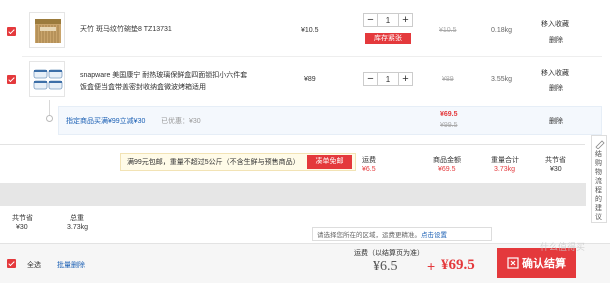  What do you see at coordinates (434, 234) in the screenshot?
I see `region-set-link: 点击设置` at bounding box center [434, 234].